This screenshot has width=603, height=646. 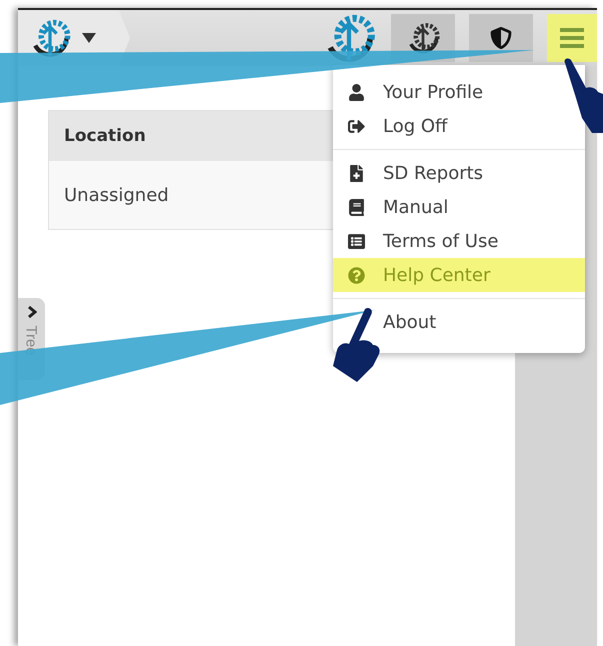 I want to click on shield-icon, so click(x=501, y=38).